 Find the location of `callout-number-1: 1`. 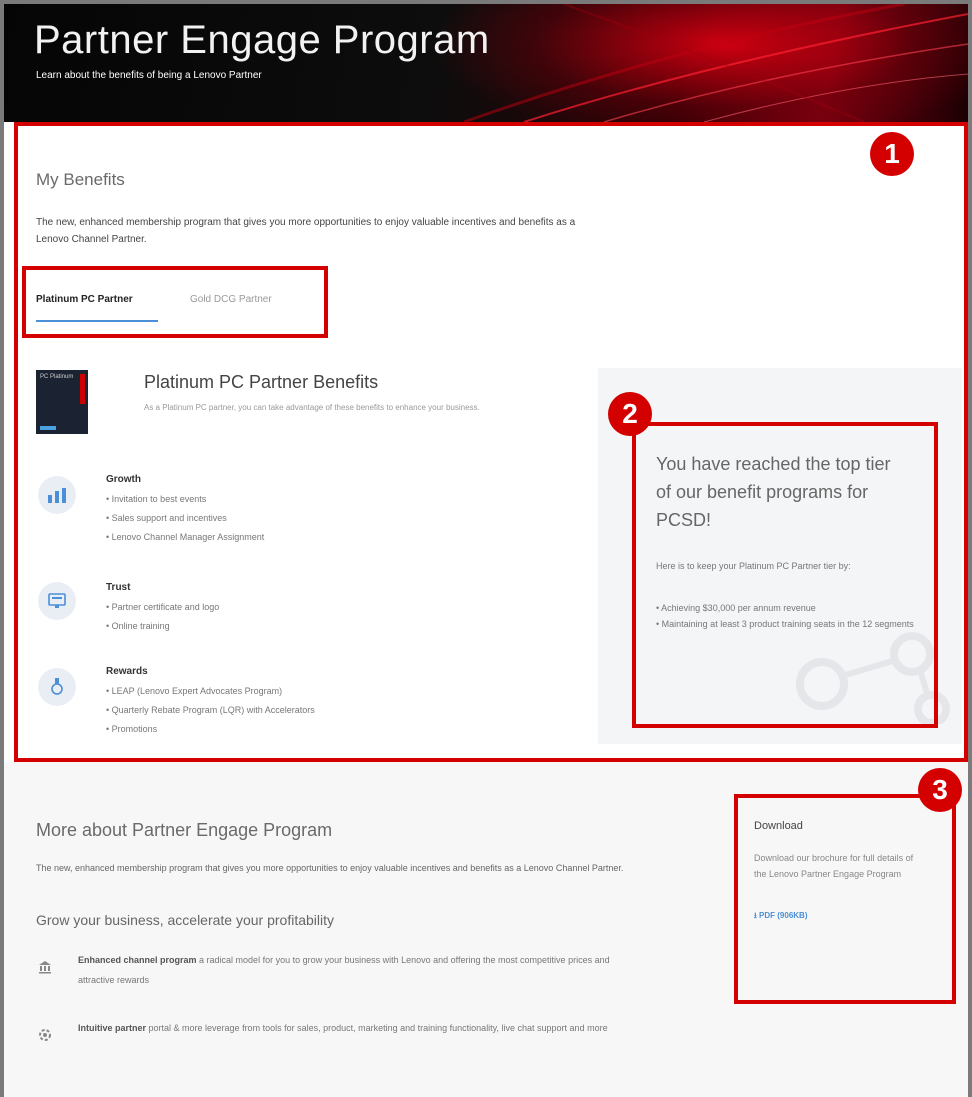

callout-number-1: 1 is located at coordinates (892, 154).